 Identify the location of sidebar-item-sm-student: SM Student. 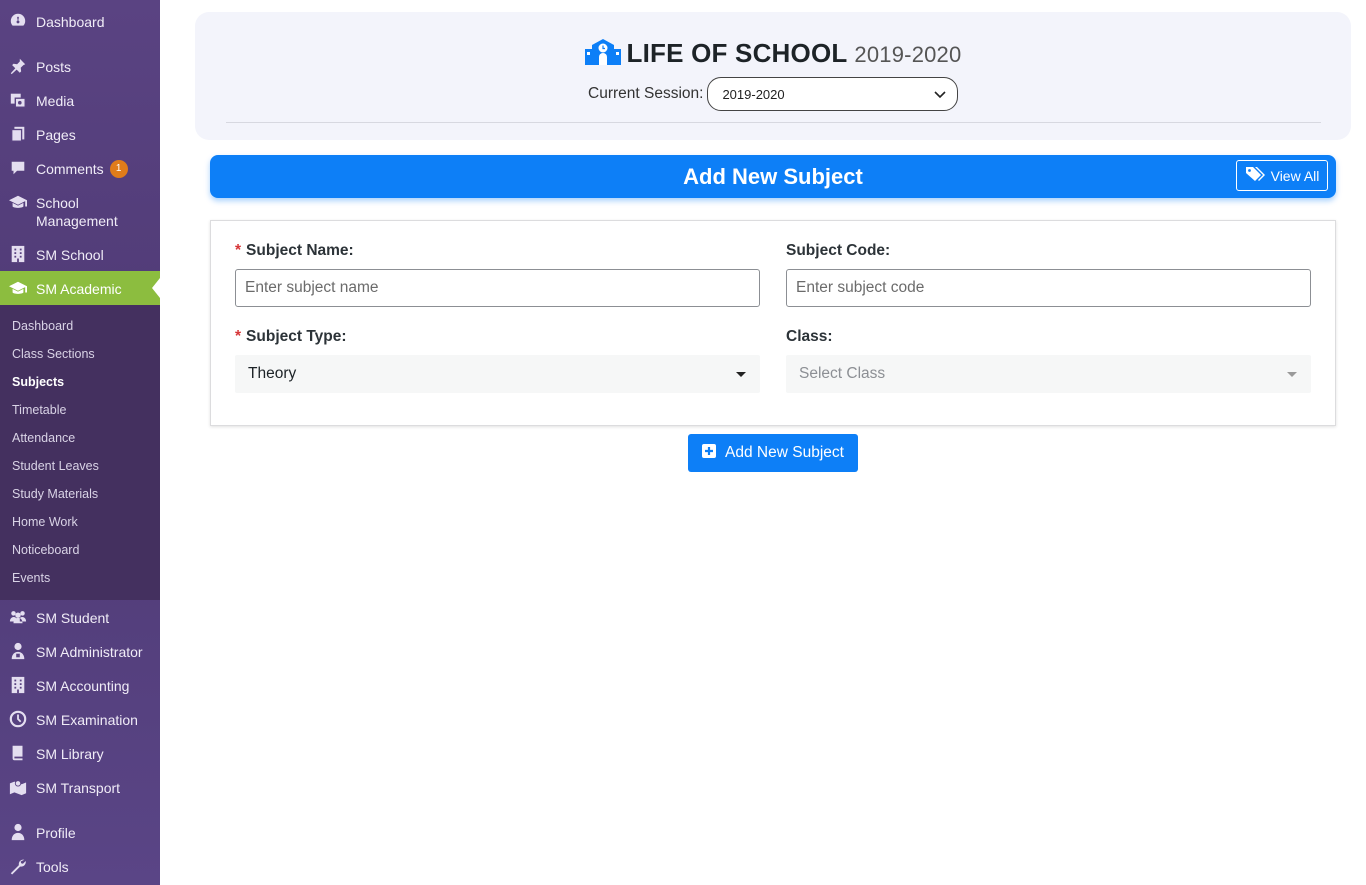
(80, 618).